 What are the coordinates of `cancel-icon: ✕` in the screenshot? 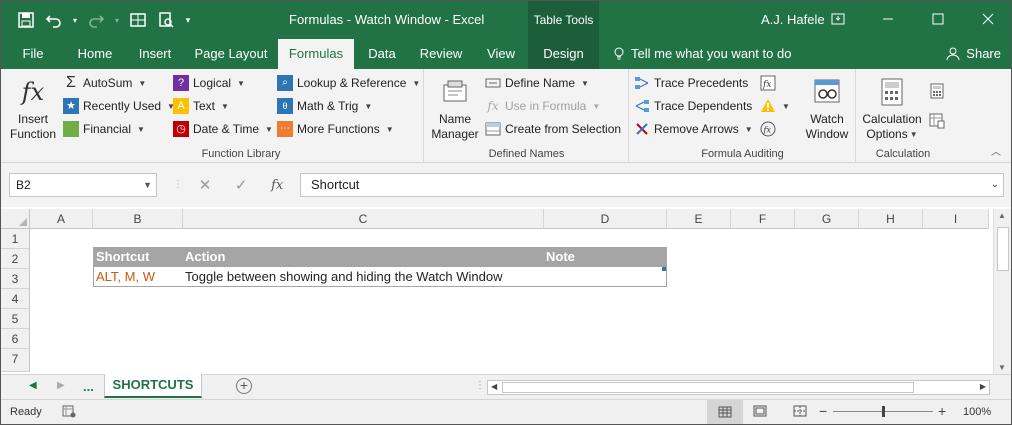 It's located at (205, 185).